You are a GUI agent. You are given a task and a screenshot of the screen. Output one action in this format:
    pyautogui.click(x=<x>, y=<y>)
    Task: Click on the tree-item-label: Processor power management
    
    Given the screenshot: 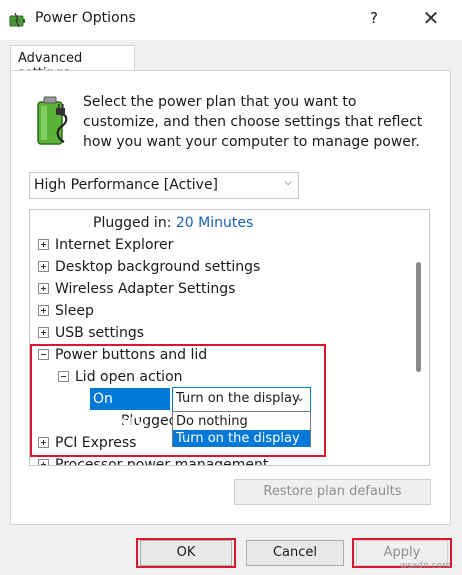 What is the action you would take?
    pyautogui.click(x=162, y=461)
    